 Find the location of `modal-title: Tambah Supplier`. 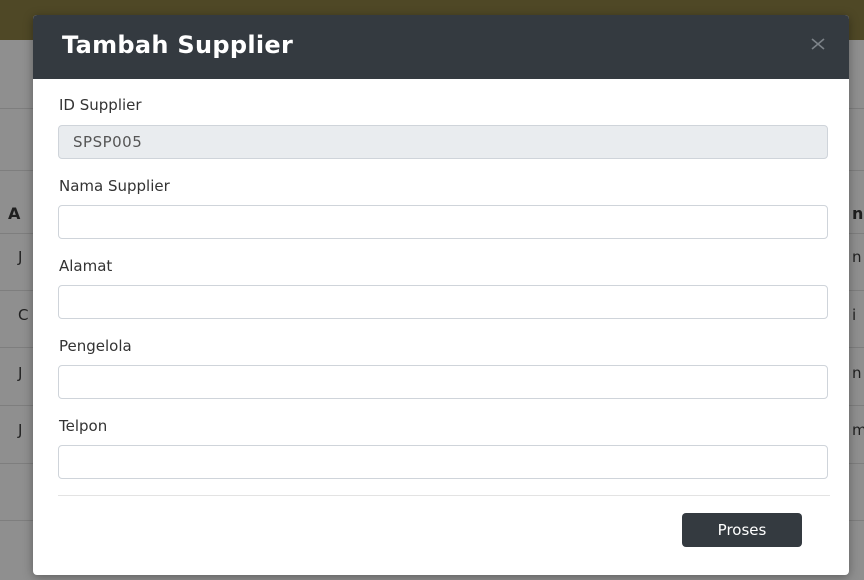

modal-title: Tambah Supplier is located at coordinates (178, 45).